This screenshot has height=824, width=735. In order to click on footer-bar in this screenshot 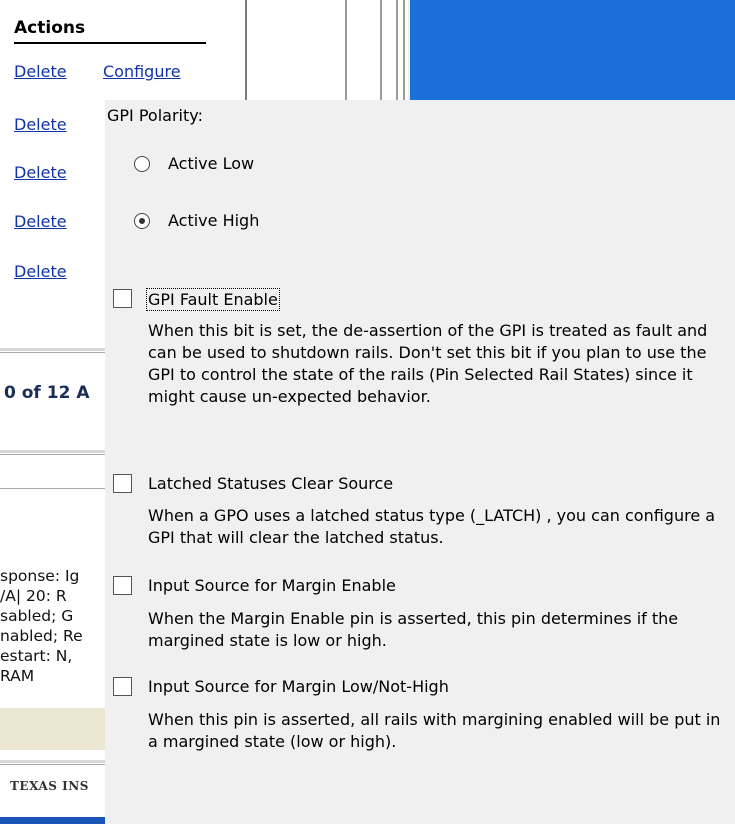, I will do `click(52, 820)`.